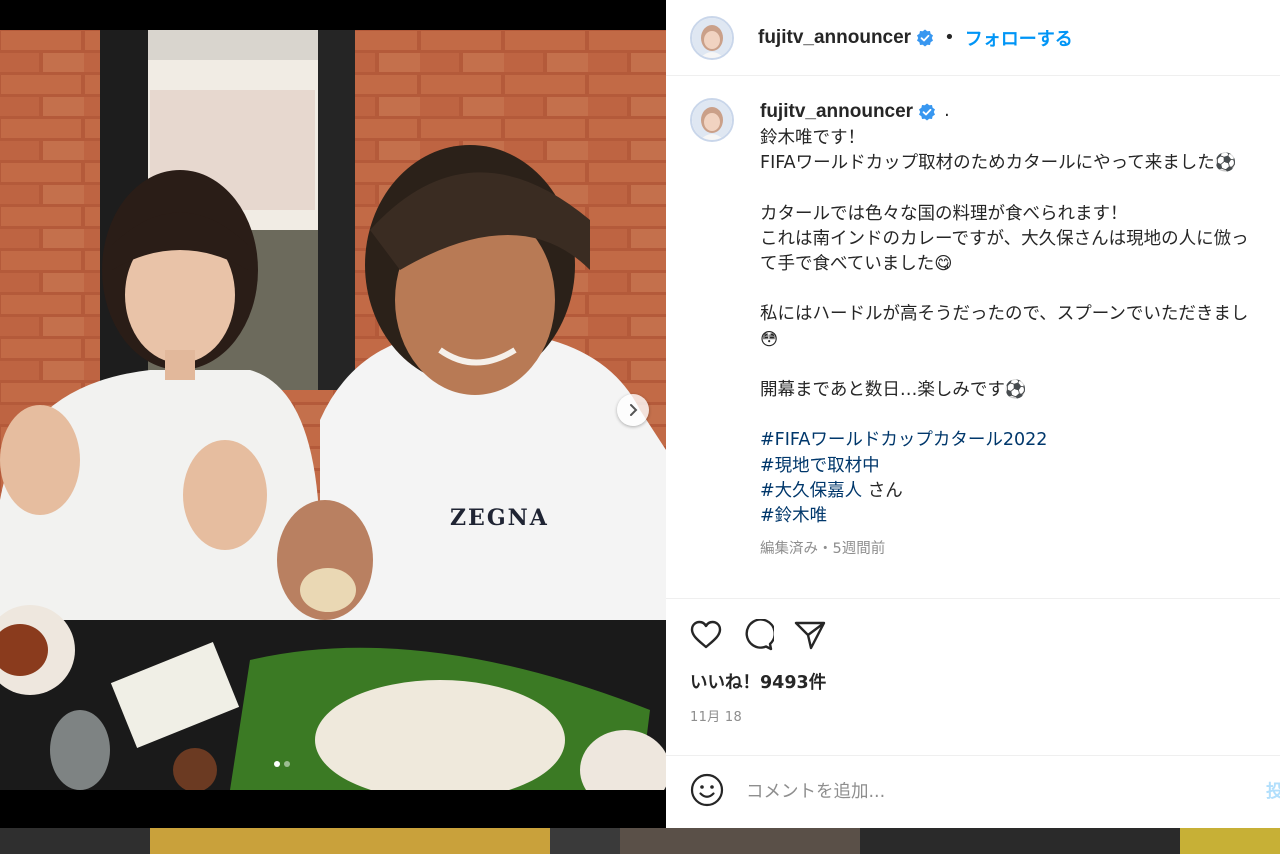  What do you see at coordinates (820, 466) in the screenshot?
I see `hashtag-link: #現地で取材中` at bounding box center [820, 466].